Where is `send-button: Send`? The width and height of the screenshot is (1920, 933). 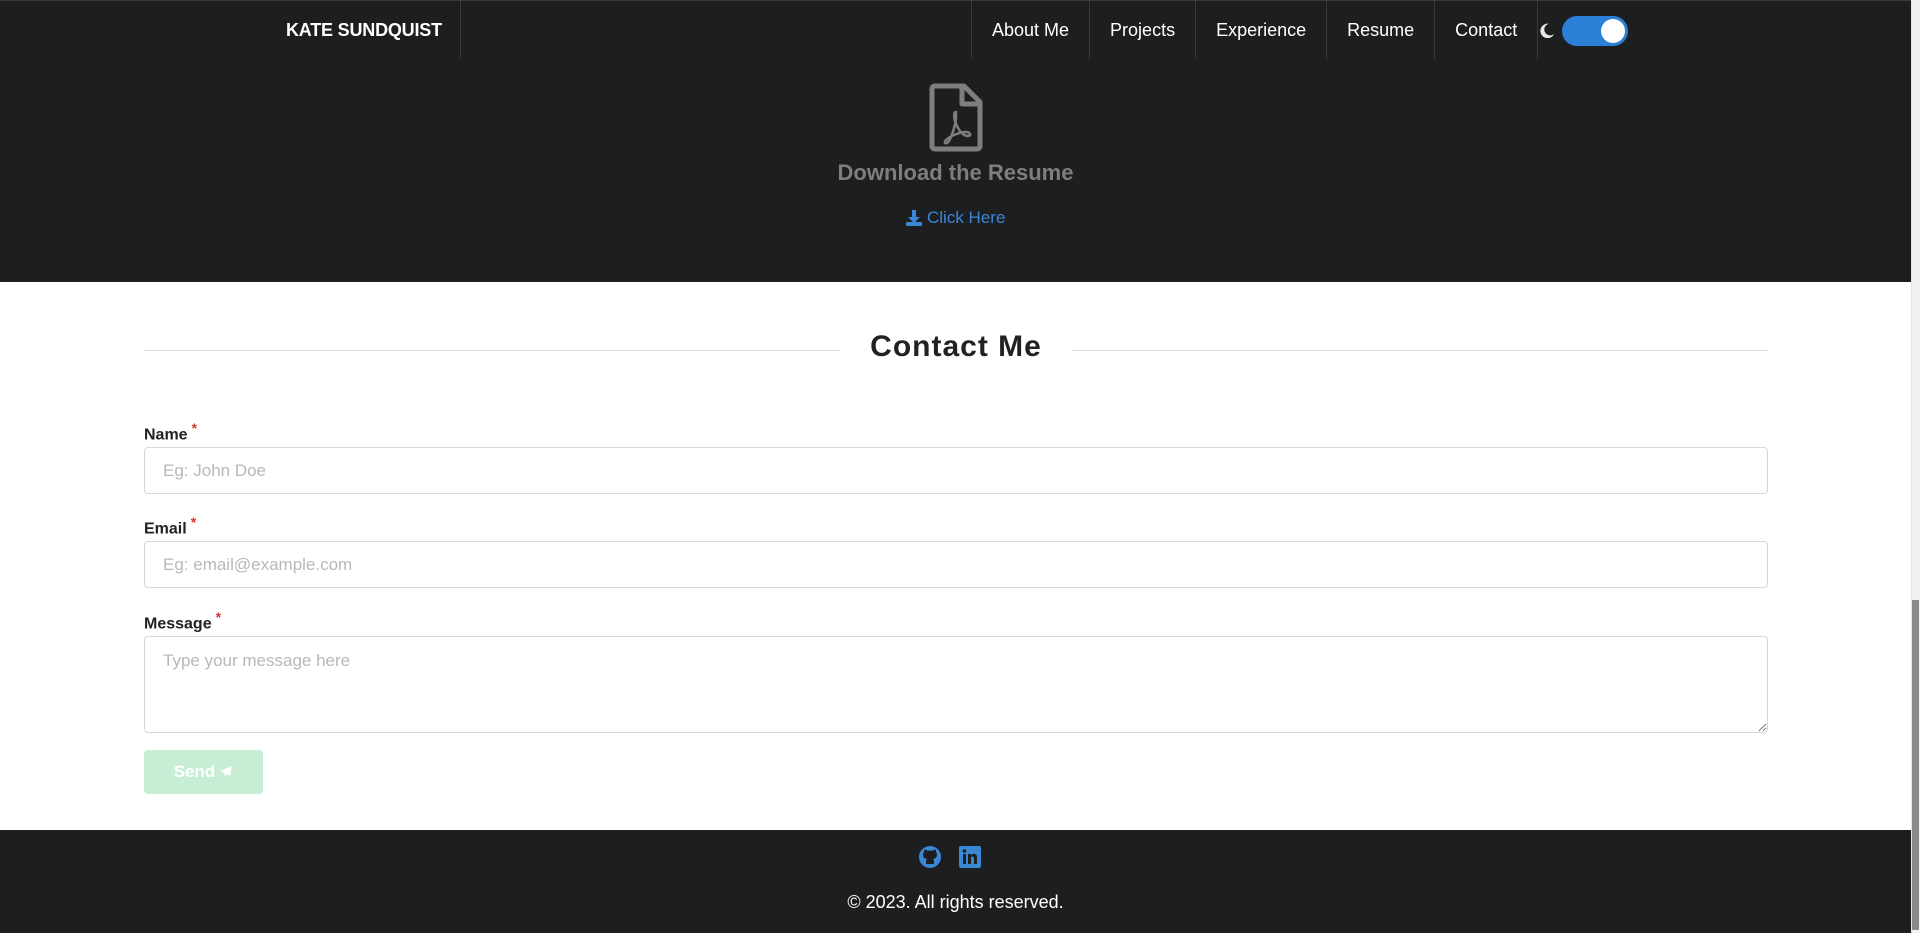
send-button: Send is located at coordinates (203, 772).